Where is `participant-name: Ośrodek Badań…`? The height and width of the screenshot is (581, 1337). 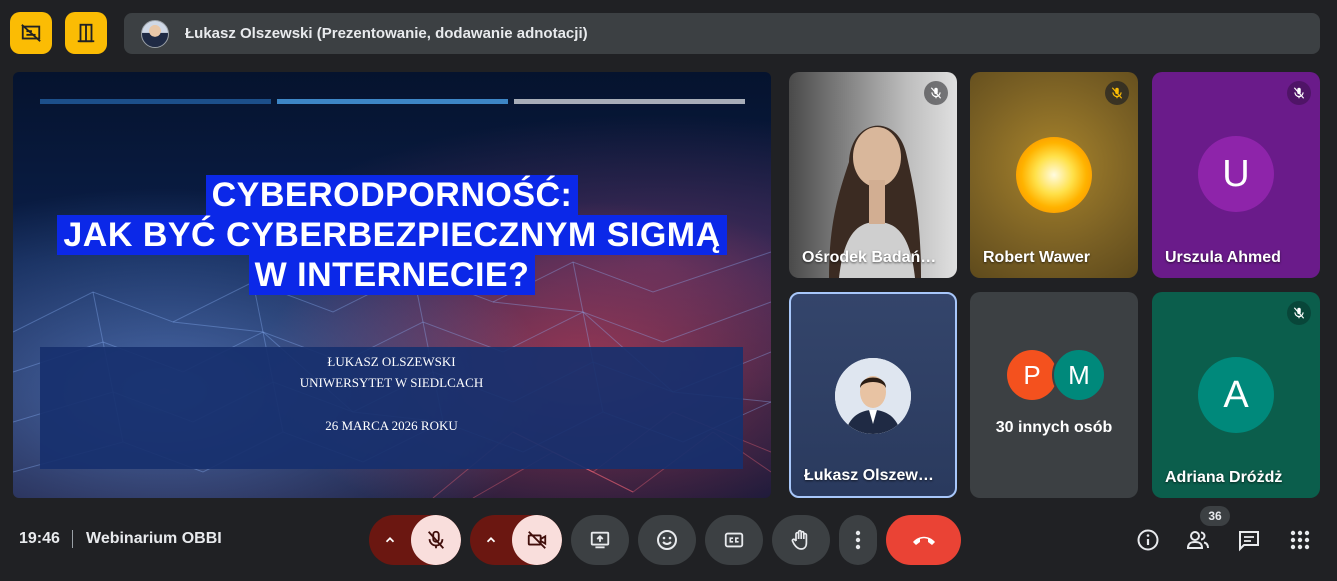 participant-name: Ośrodek Badań… is located at coordinates (869, 257).